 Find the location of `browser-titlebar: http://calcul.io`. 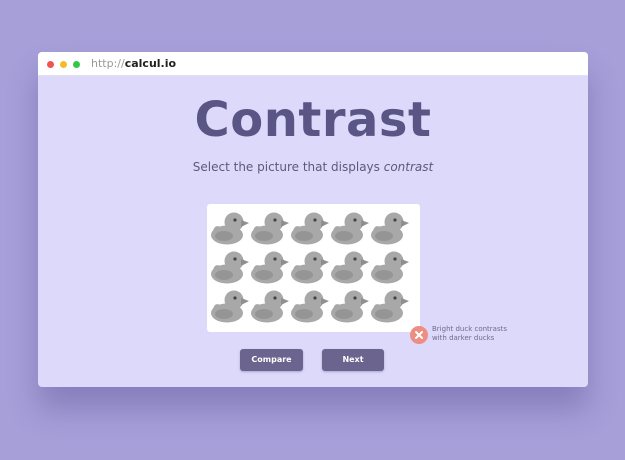

browser-titlebar: http://calcul.io is located at coordinates (313, 64).